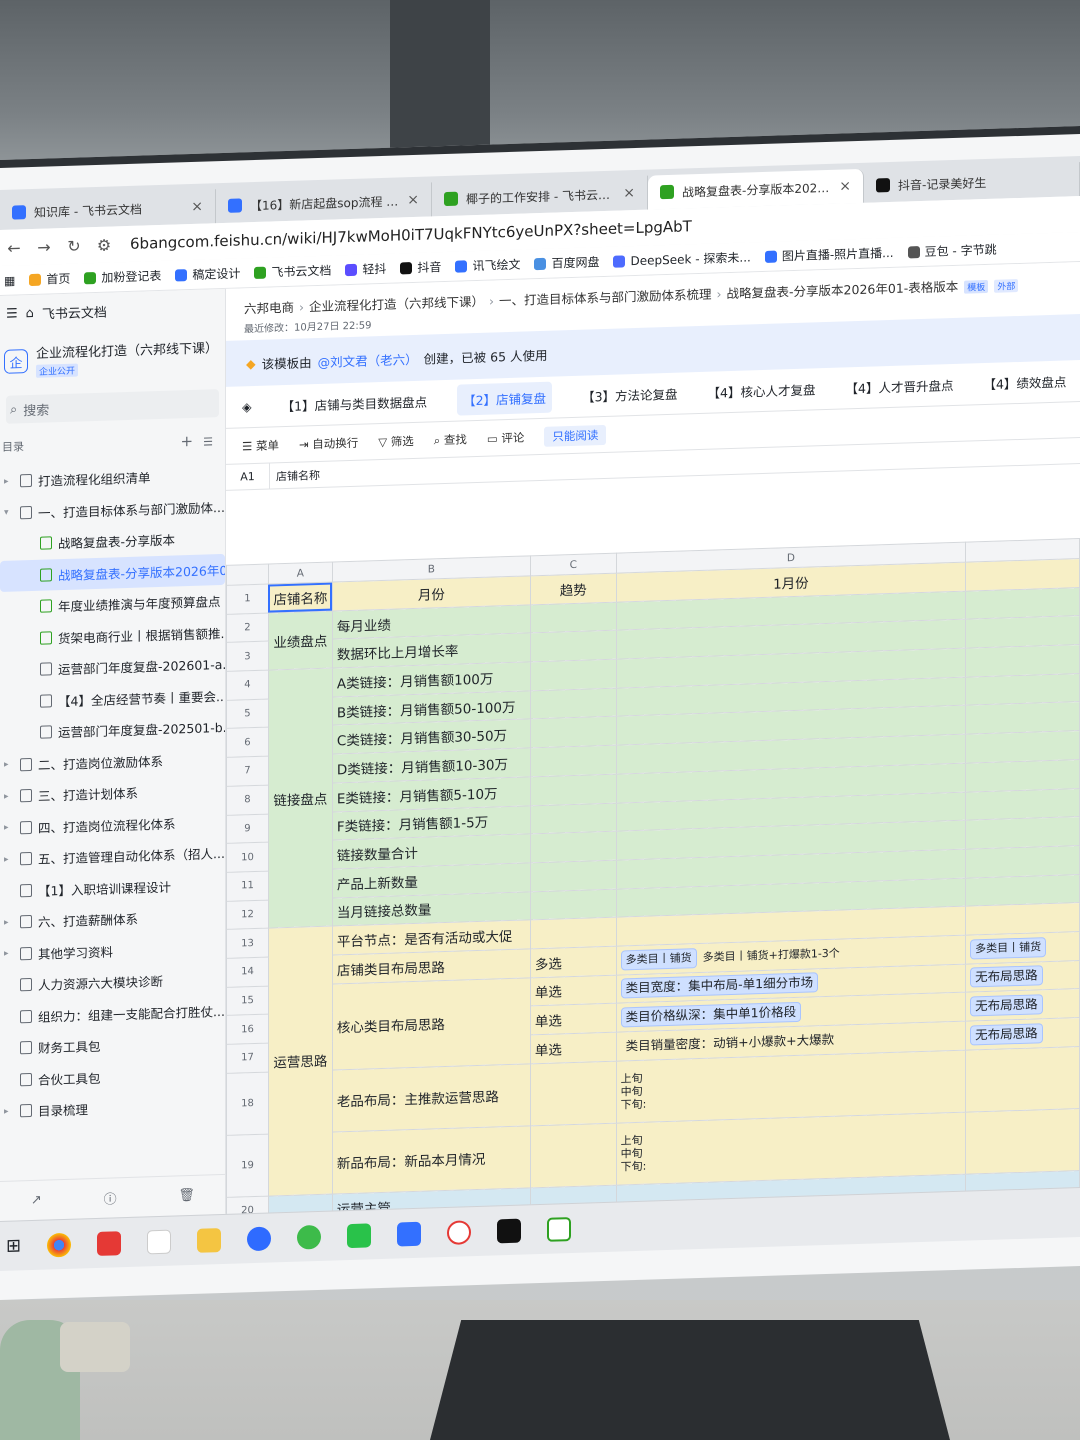 The height and width of the screenshot is (1440, 1080). What do you see at coordinates (260, 445) in the screenshot?
I see `toolbar-button: ☰ 菜单` at bounding box center [260, 445].